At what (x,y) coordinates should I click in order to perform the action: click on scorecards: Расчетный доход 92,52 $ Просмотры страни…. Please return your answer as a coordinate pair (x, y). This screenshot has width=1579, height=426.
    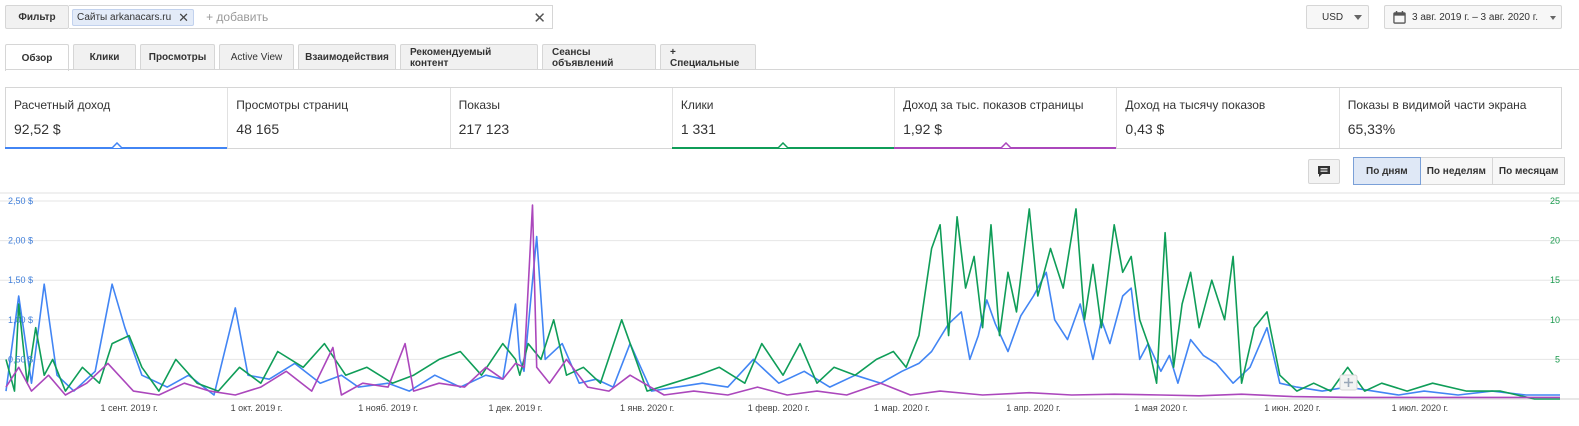
    Looking at the image, I should click on (783, 118).